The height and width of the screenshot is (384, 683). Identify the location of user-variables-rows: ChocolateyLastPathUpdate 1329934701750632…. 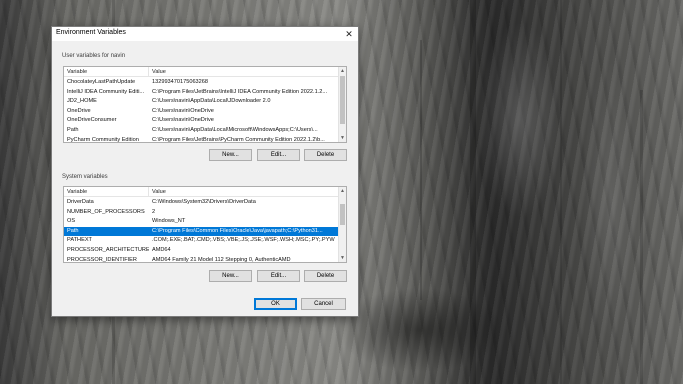
(202, 110).